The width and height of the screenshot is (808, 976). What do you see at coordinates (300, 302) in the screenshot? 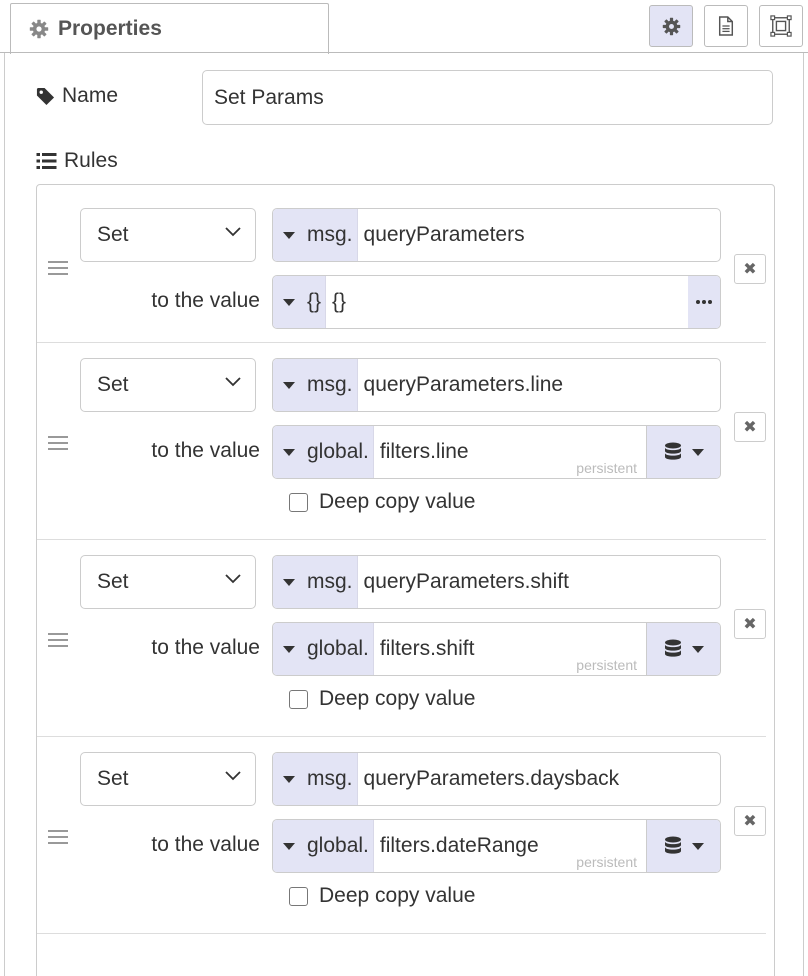
I see `value-type-button: {}` at bounding box center [300, 302].